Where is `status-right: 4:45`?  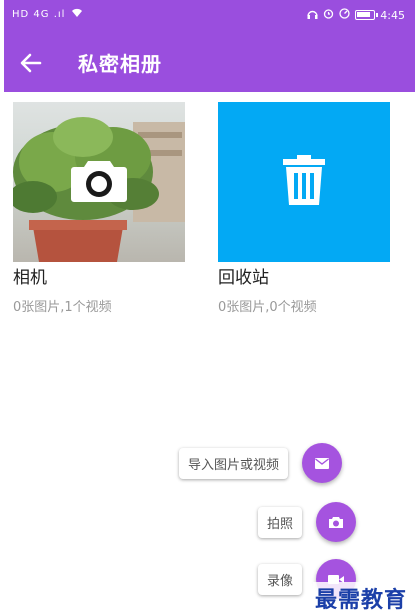
status-right: 4:45 is located at coordinates (356, 15).